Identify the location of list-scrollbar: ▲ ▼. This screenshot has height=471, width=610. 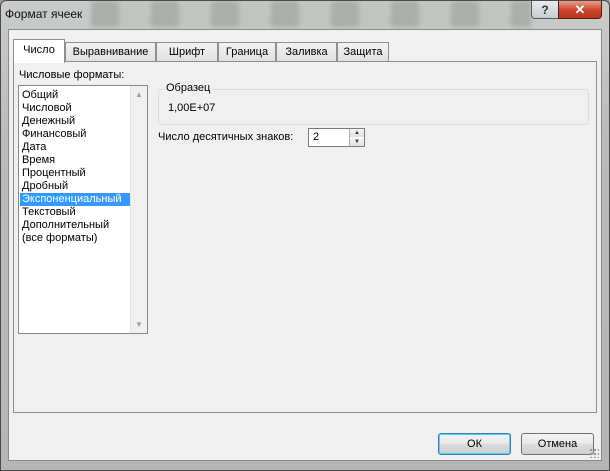
(138, 209).